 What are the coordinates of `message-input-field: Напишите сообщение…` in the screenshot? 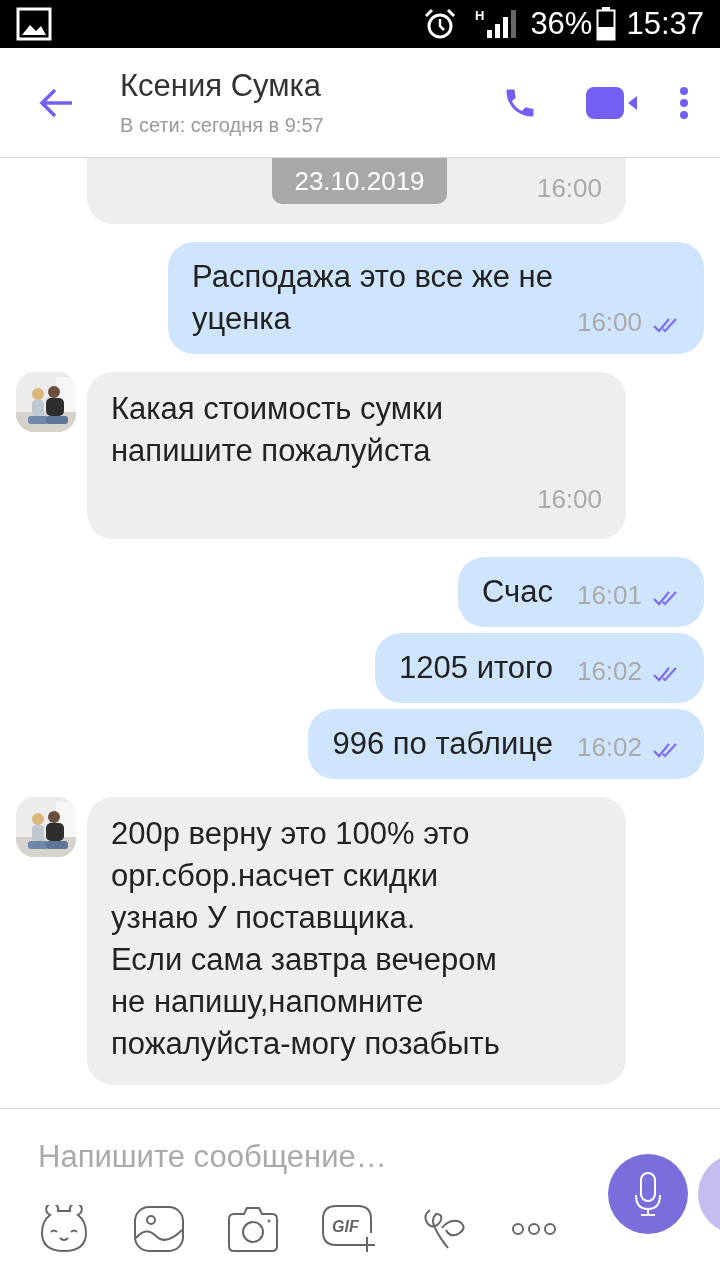 It's located at (308, 1157).